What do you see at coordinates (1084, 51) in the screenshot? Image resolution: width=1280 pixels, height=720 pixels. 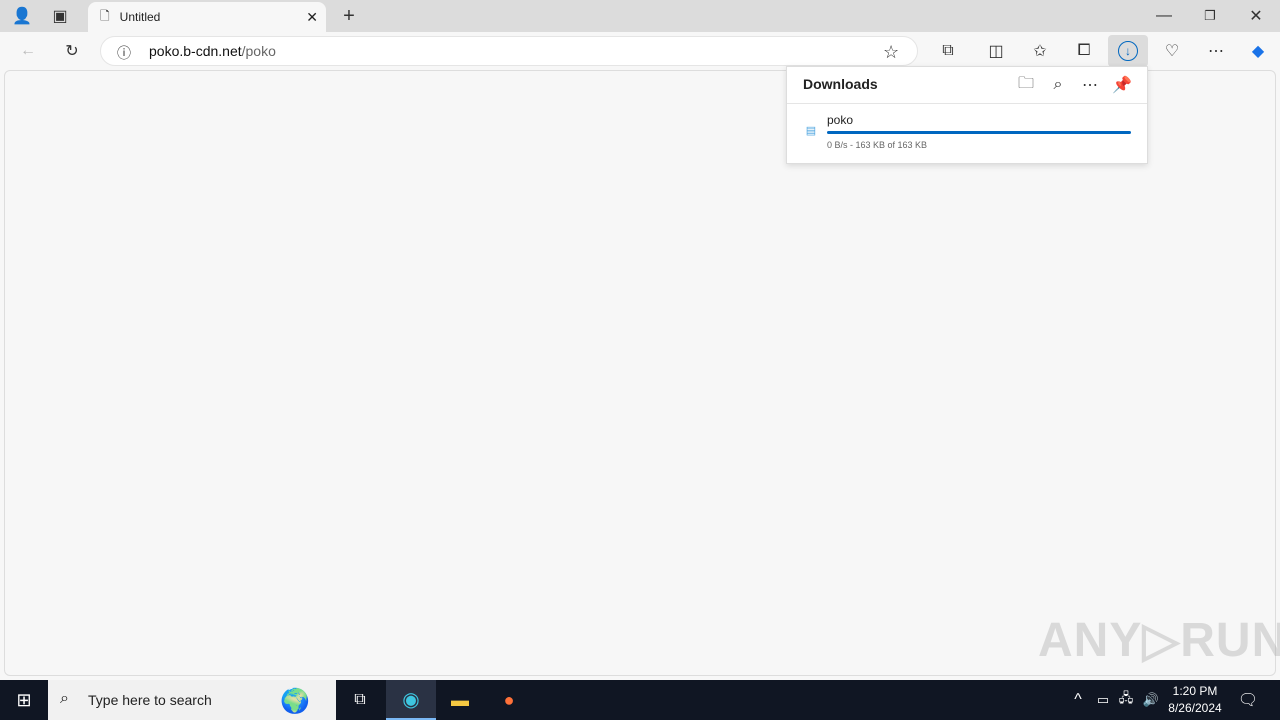 I see `collections-icon: ⧠` at bounding box center [1084, 51].